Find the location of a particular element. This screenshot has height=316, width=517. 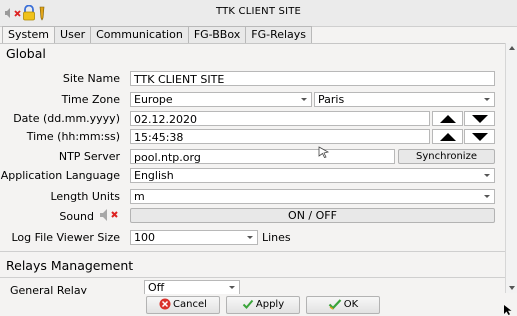

application-language-label: Application Language is located at coordinates (60, 175).